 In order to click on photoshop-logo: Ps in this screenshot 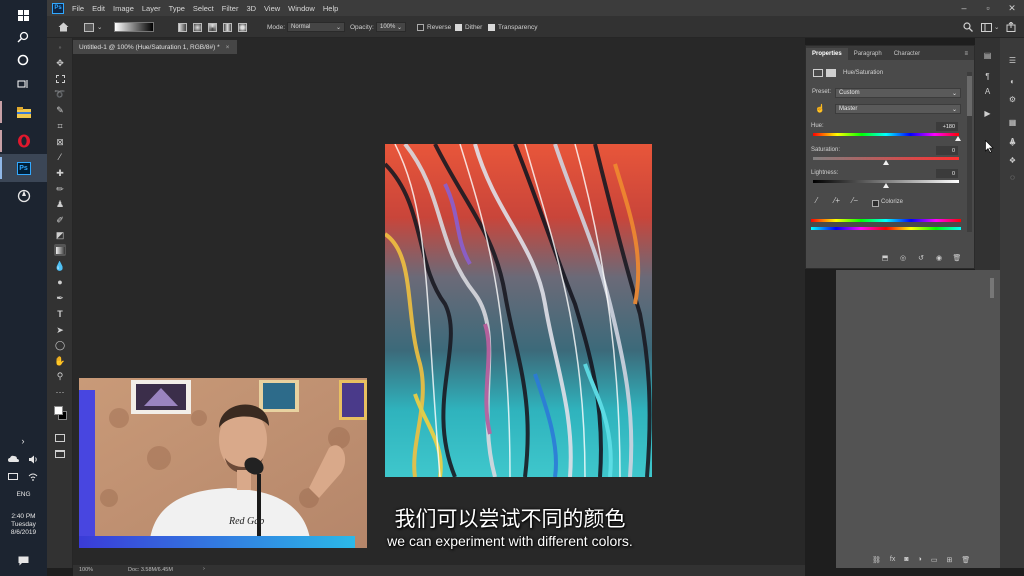, I will do `click(58, 8)`.